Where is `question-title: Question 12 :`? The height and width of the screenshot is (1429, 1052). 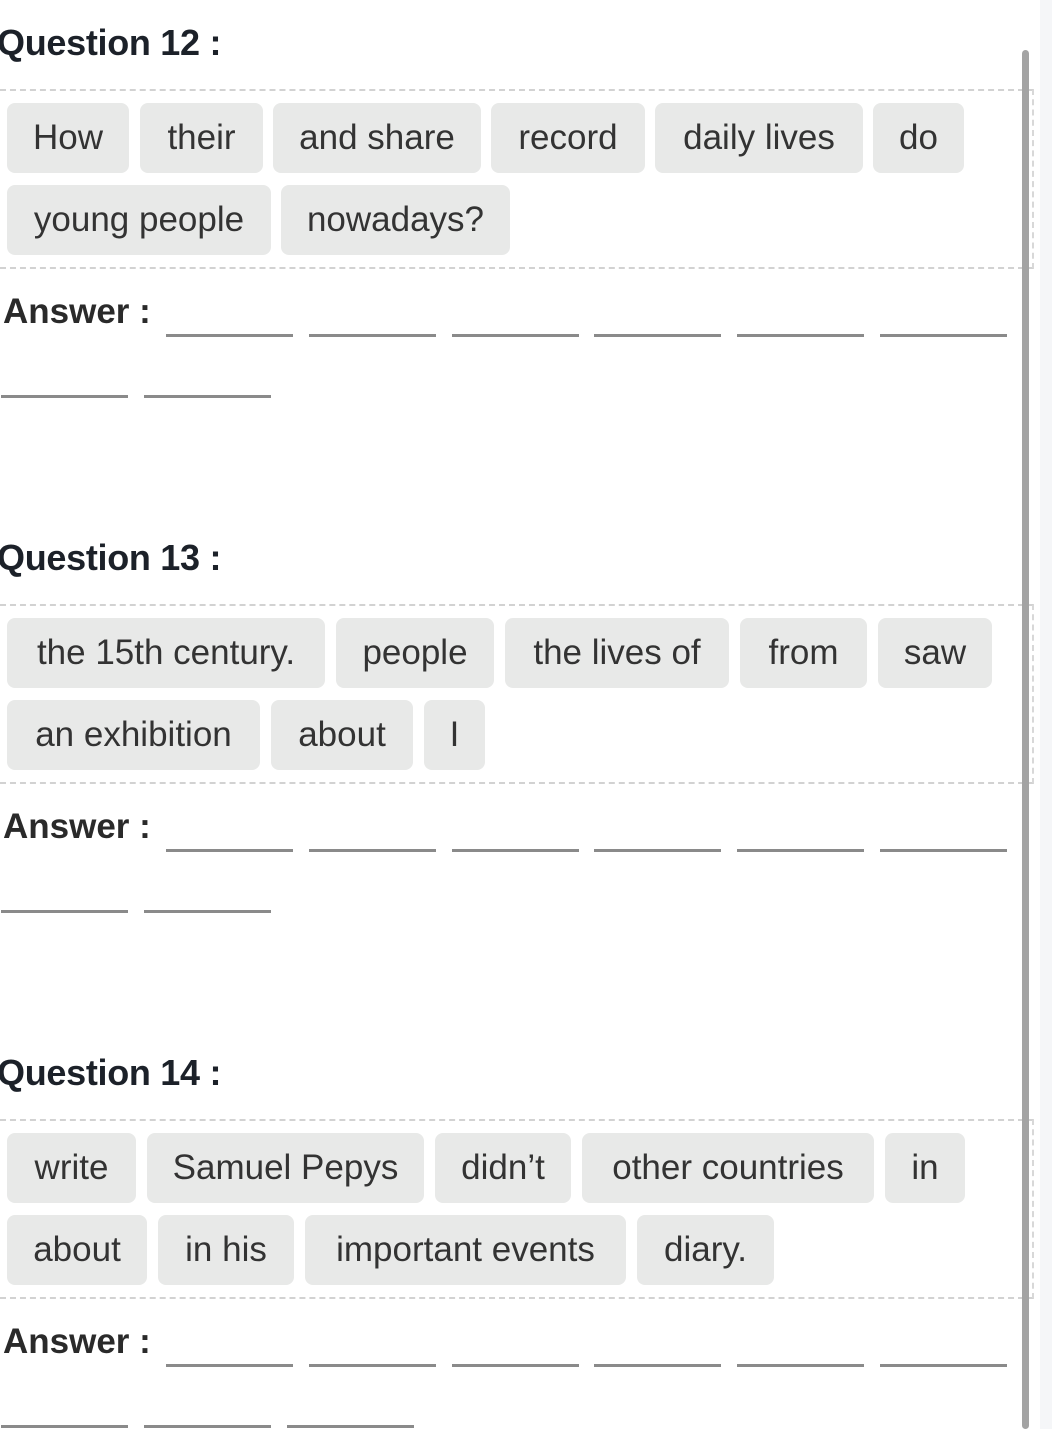 question-title: Question 12 : is located at coordinates (111, 42).